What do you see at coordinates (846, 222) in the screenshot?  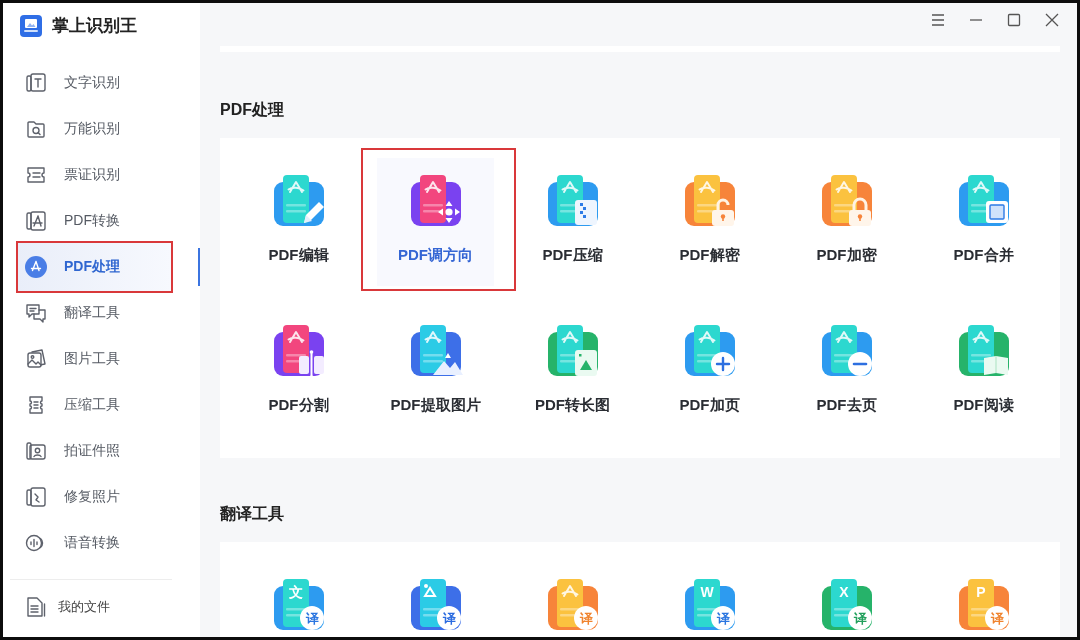 I see `tool-tile: PDF加密` at bounding box center [846, 222].